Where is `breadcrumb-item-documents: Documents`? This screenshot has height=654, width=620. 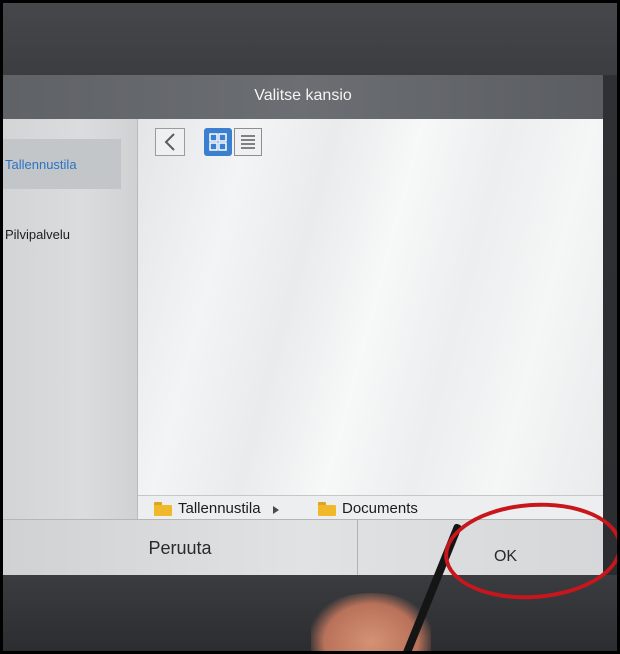 breadcrumb-item-documents: Documents is located at coordinates (368, 508).